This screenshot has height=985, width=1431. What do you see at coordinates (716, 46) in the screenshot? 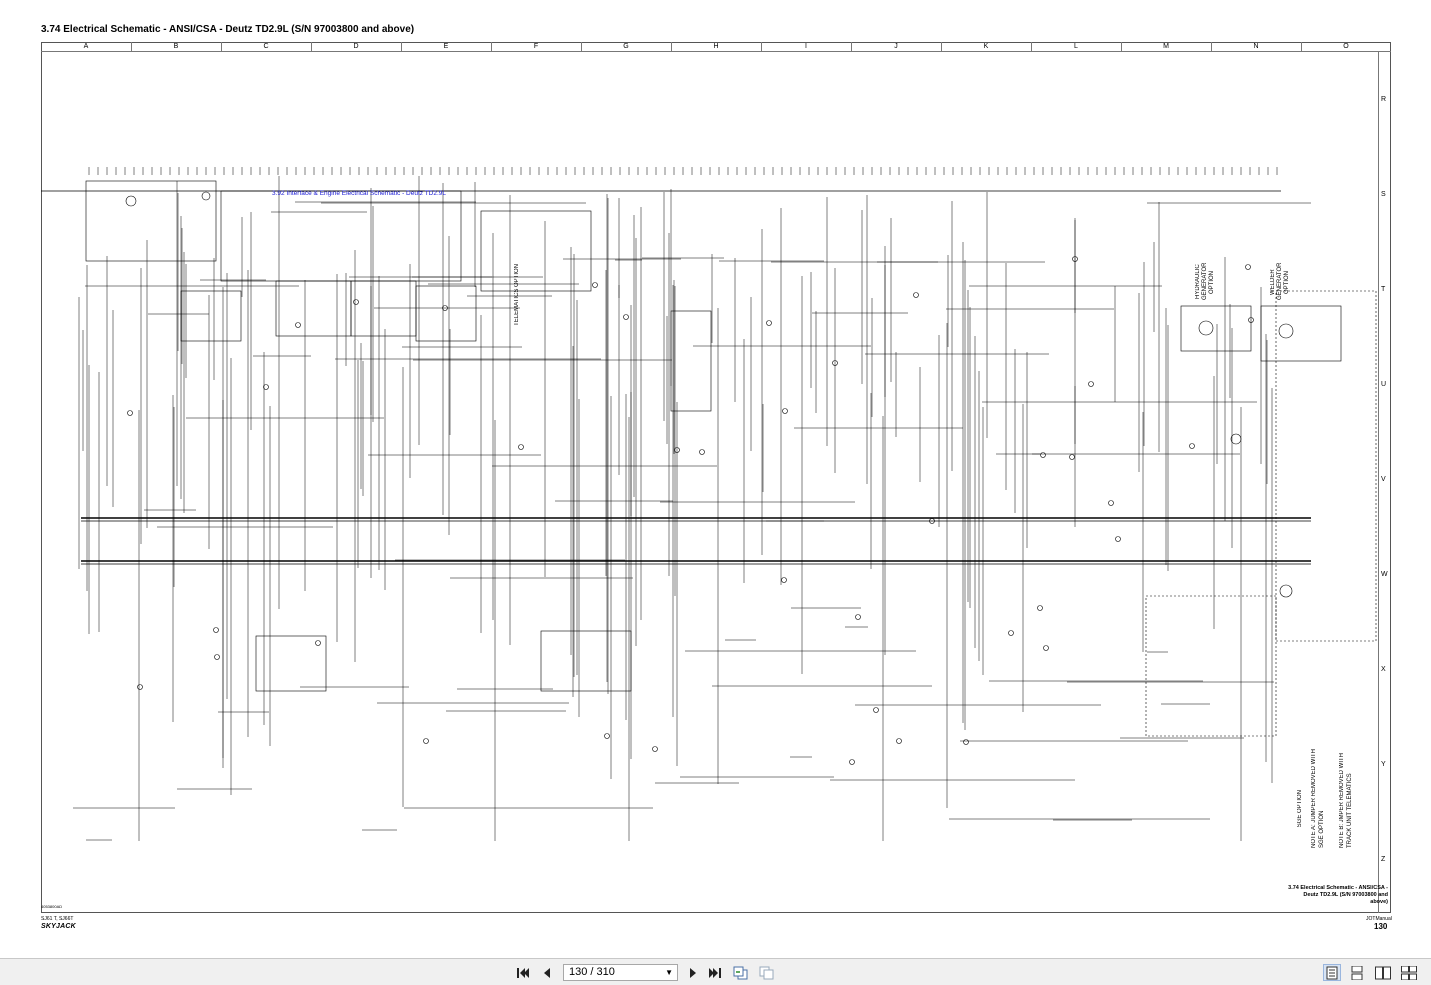
I see `column-label-h: H` at bounding box center [716, 46].